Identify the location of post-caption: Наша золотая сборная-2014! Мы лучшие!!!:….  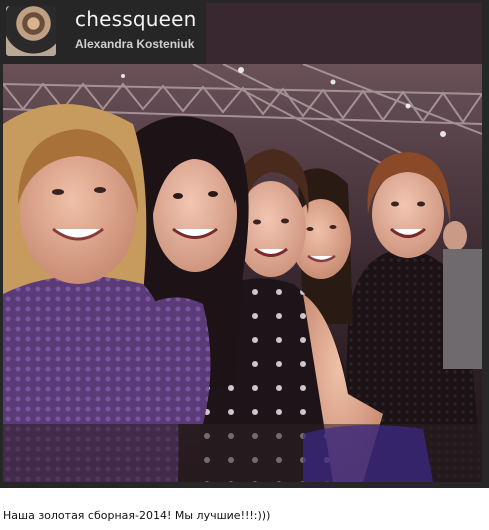
(137, 515).